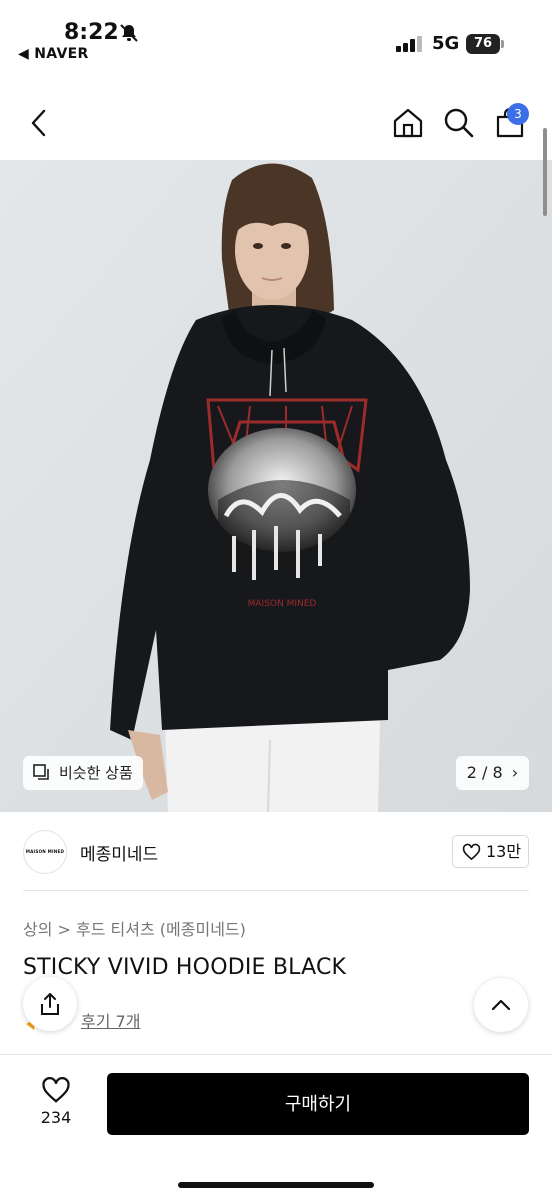  What do you see at coordinates (318, 1104) in the screenshot?
I see `buy-button: 구매하기` at bounding box center [318, 1104].